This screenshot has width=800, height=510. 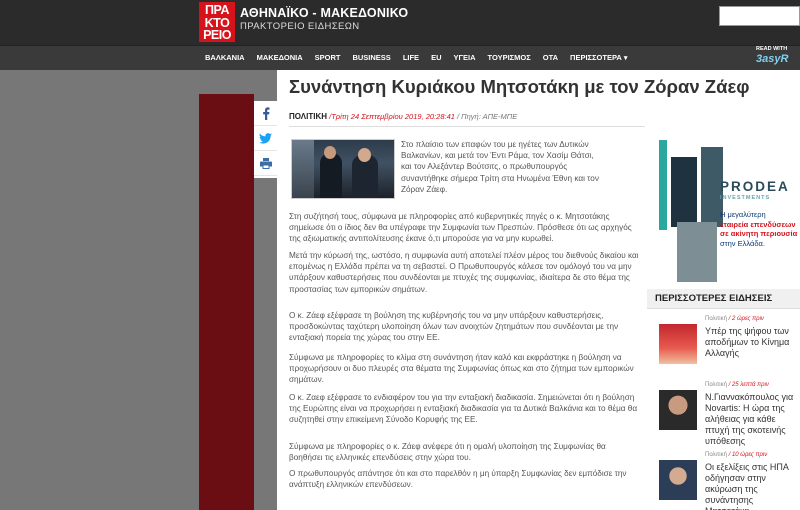 What do you see at coordinates (772, 59) in the screenshot?
I see `easyr-logo: 3asyR` at bounding box center [772, 59].